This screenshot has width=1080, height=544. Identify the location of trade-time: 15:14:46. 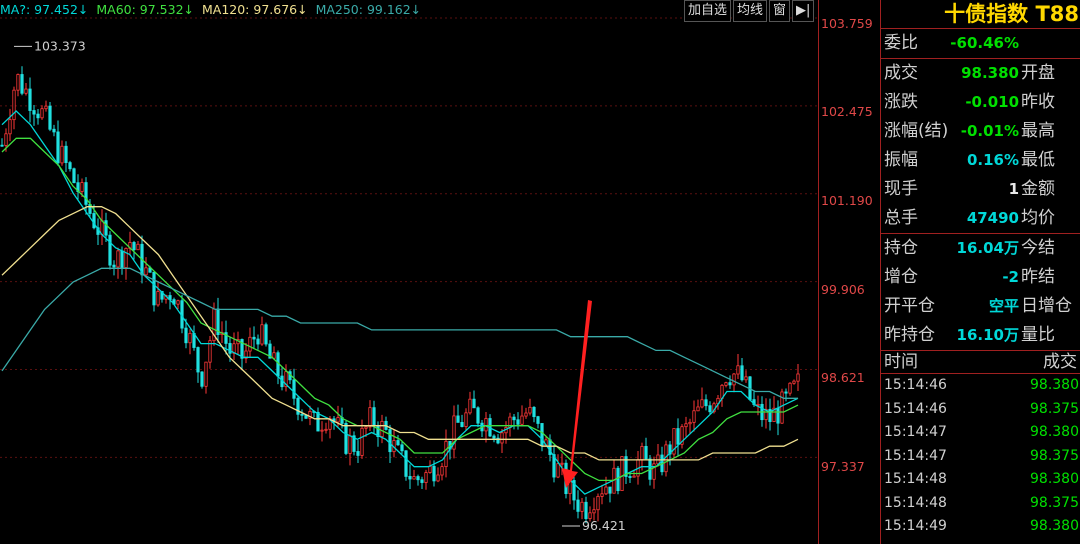
(915, 385).